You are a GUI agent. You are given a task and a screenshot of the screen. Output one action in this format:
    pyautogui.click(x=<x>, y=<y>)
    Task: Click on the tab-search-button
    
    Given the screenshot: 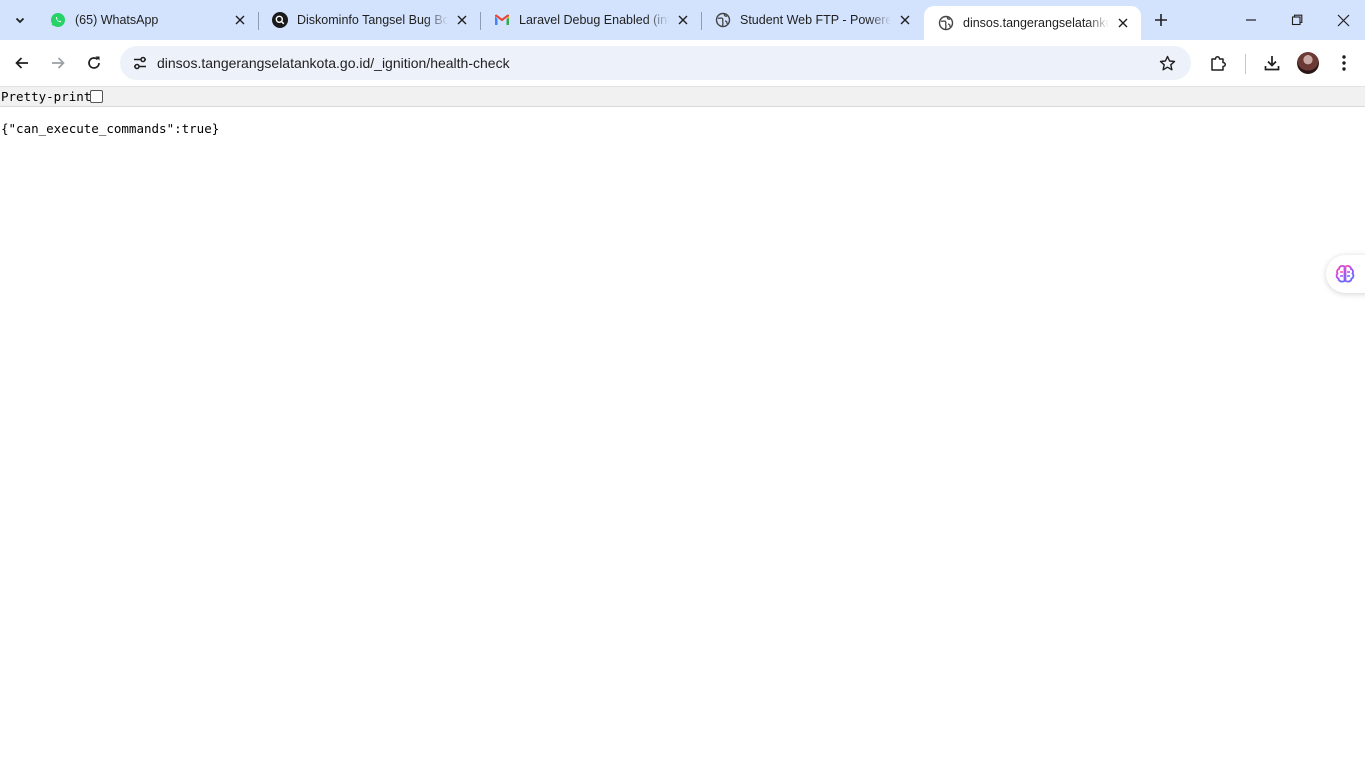 What is the action you would take?
    pyautogui.click(x=20, y=20)
    